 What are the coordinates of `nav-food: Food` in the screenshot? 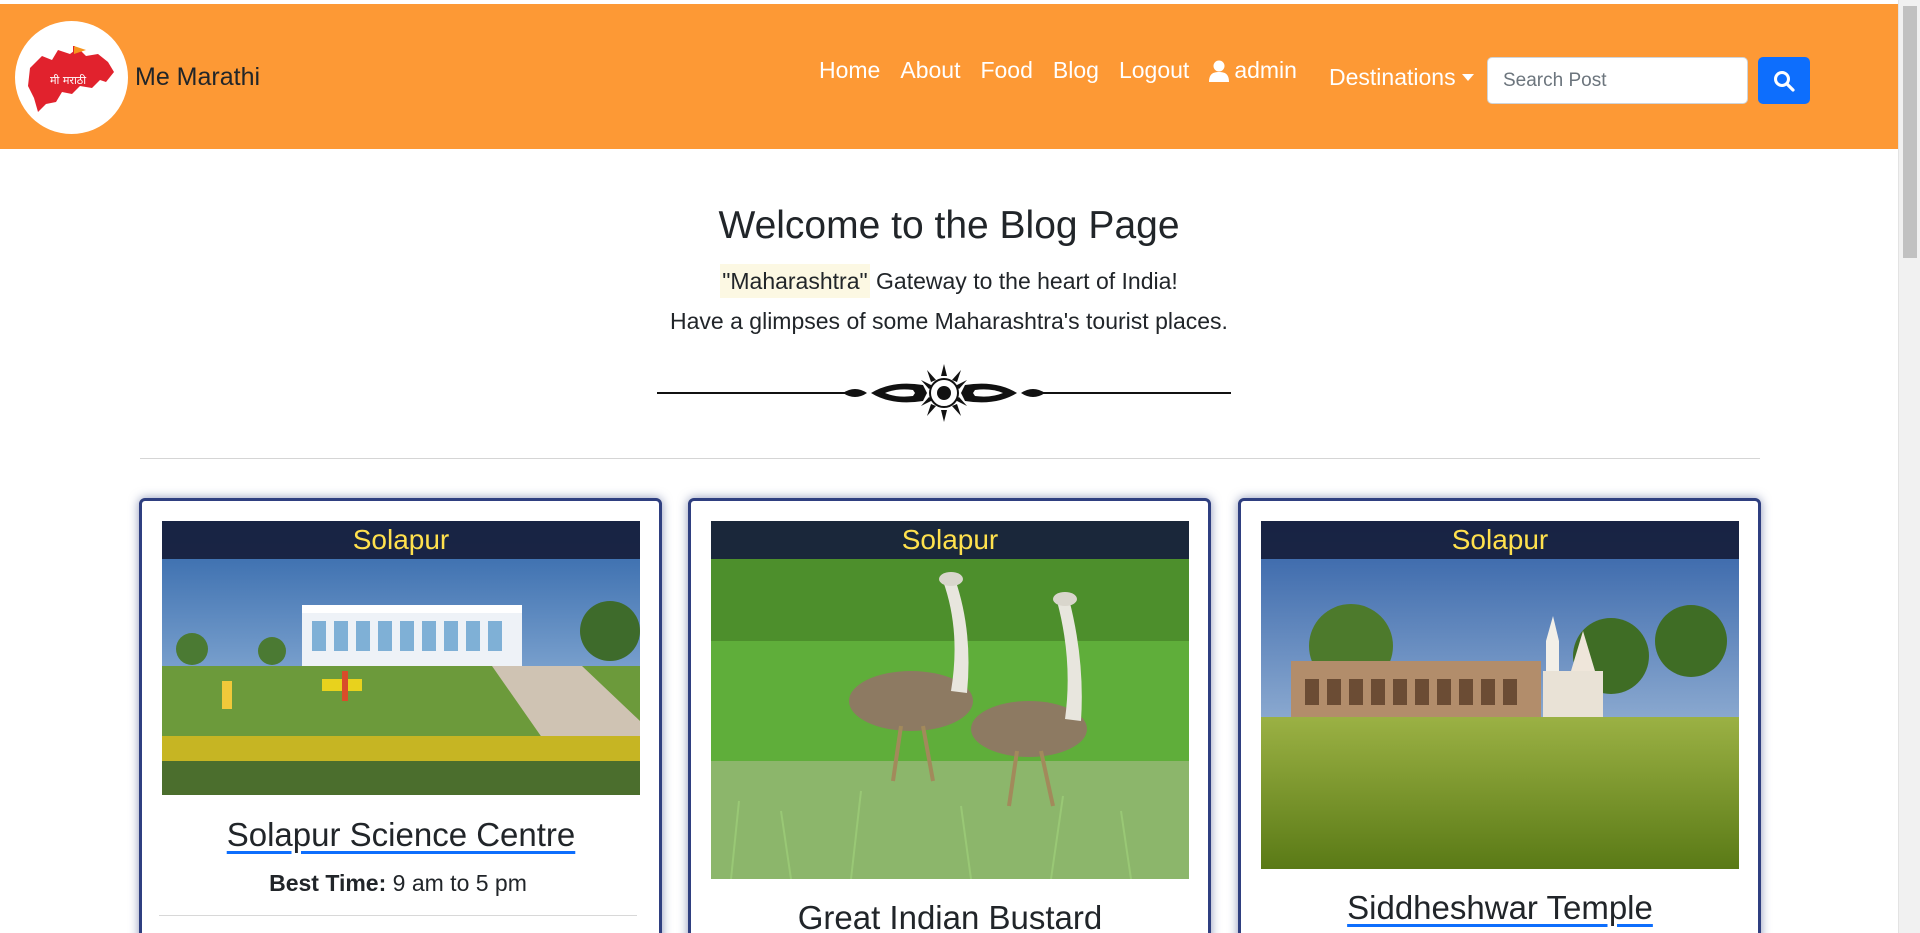 It's located at (1006, 70).